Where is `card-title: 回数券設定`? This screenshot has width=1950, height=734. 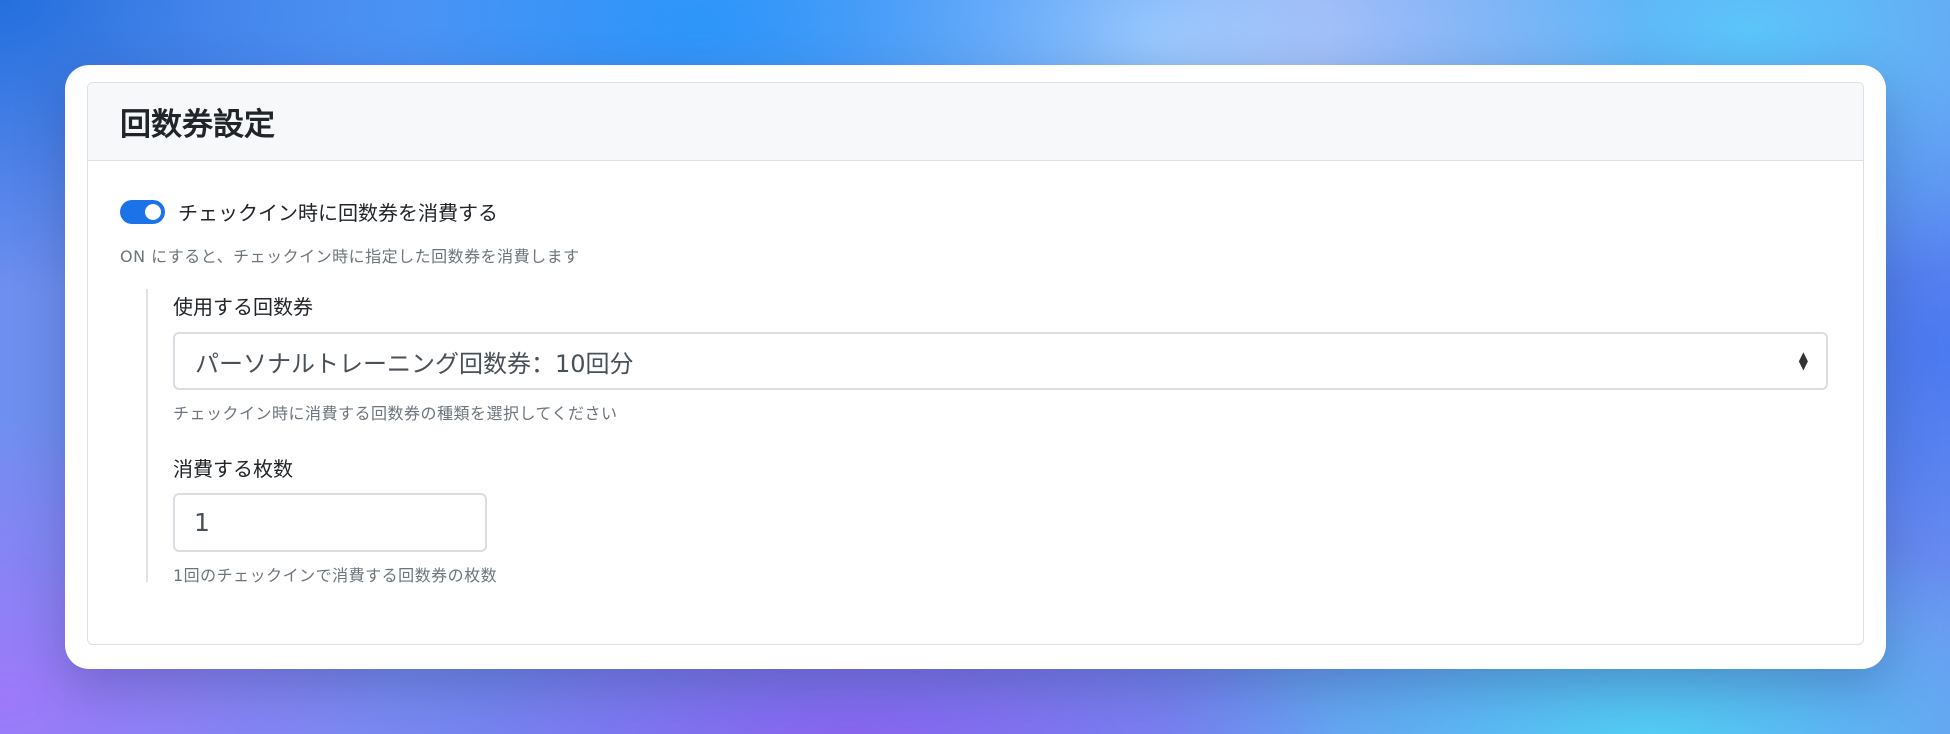 card-title: 回数券設定 is located at coordinates (197, 125).